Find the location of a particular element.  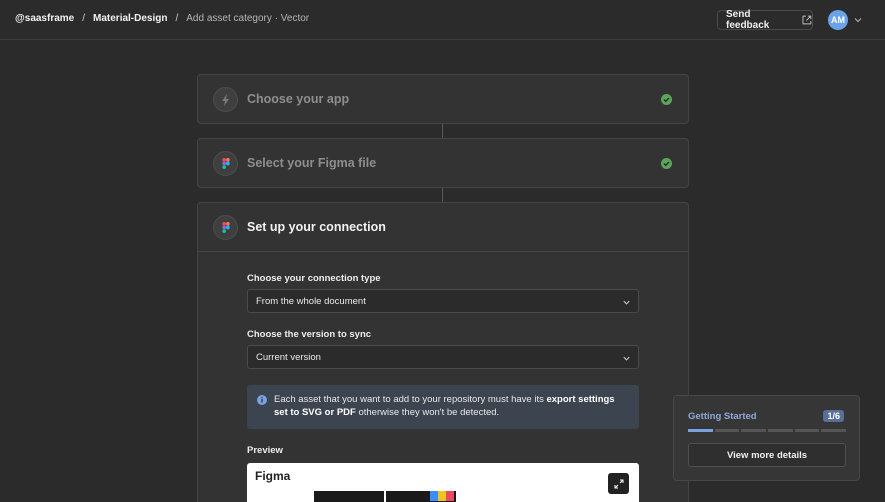

connection-type-value: From the whole document is located at coordinates (311, 301).